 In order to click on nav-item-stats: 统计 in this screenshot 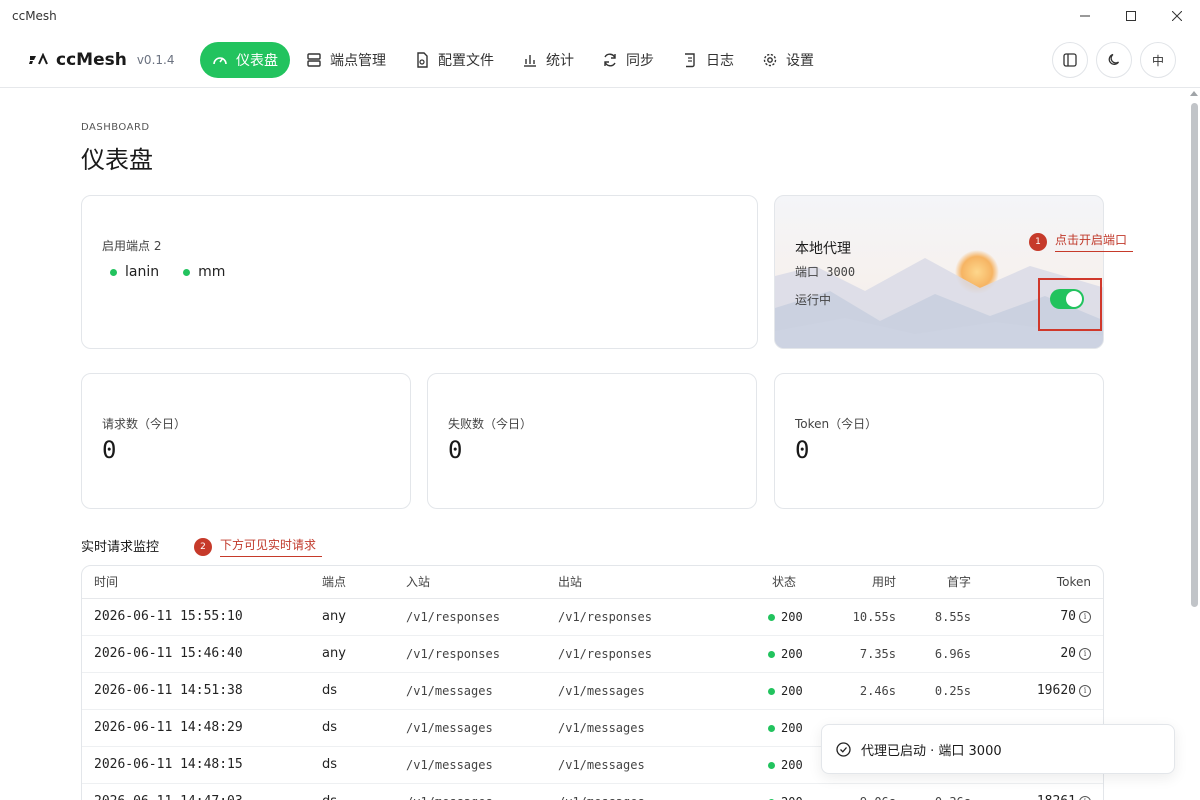, I will do `click(548, 60)`.